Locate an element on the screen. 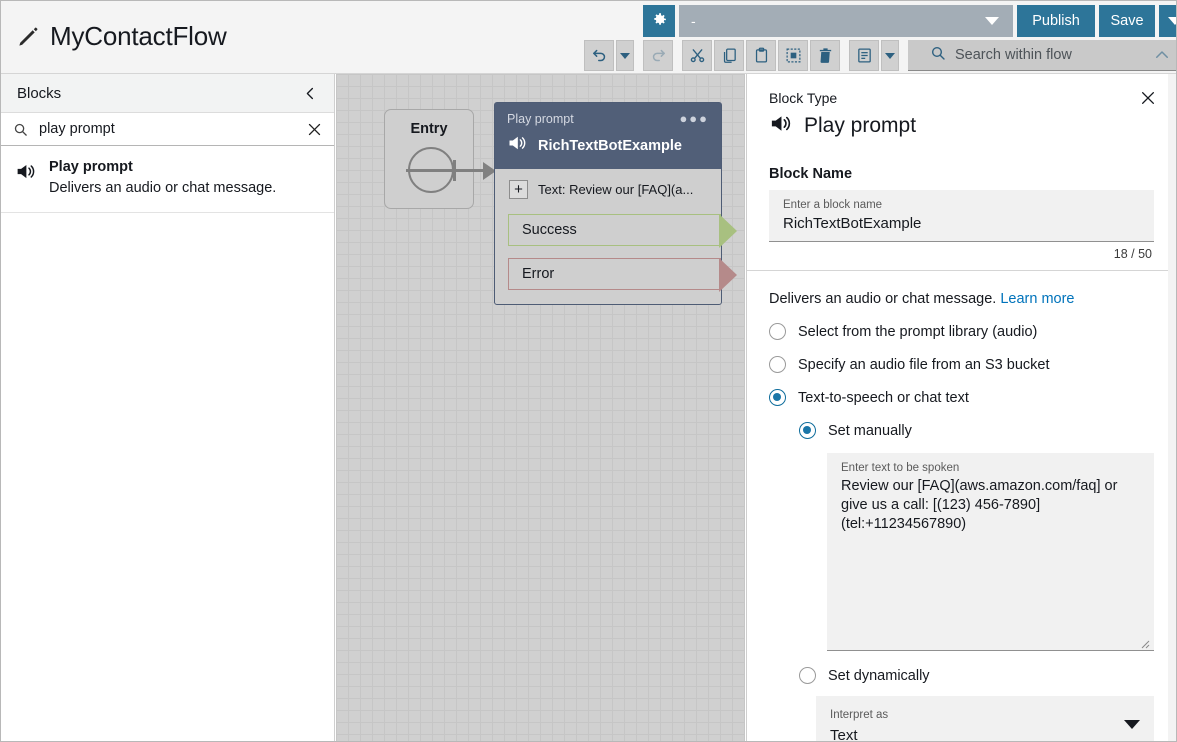  ellipsis-icon: ●●● is located at coordinates (694, 118).